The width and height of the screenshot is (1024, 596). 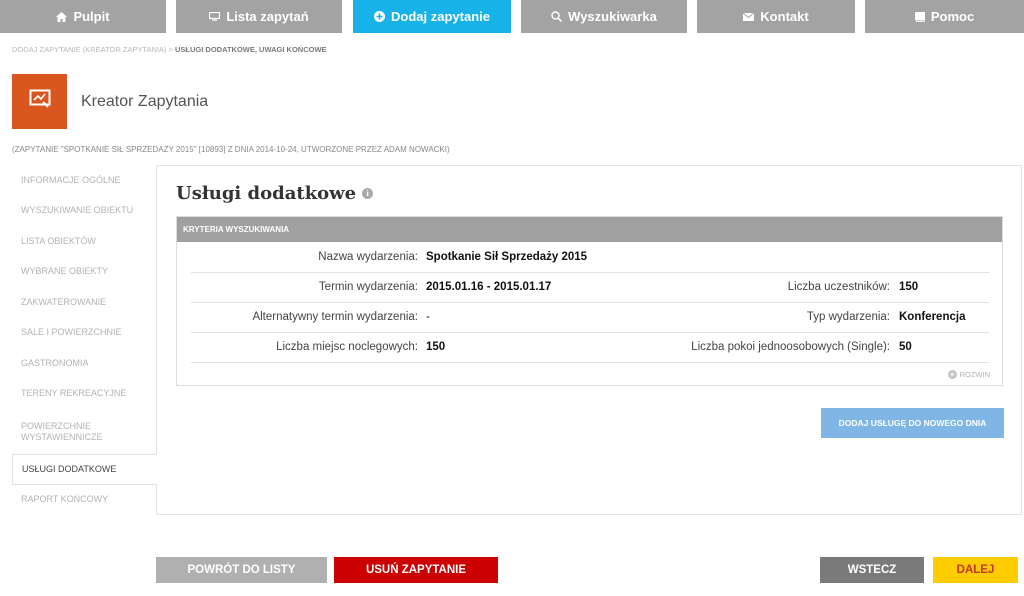 What do you see at coordinates (489, 287) in the screenshot?
I see `criteria-value: 2015.01.16 - 2015.01.17` at bounding box center [489, 287].